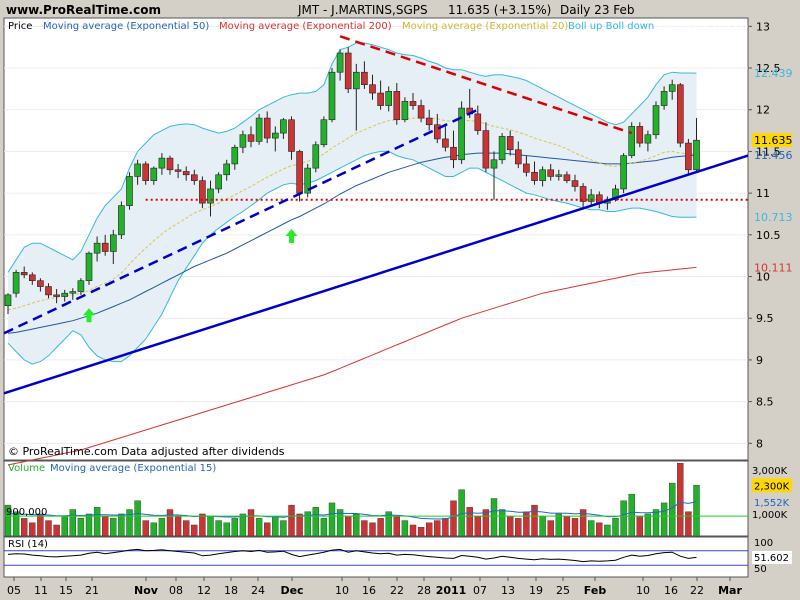 The width and height of the screenshot is (800, 600). What do you see at coordinates (765, 402) in the screenshot?
I see `price-tick-label: 8.5` at bounding box center [765, 402].